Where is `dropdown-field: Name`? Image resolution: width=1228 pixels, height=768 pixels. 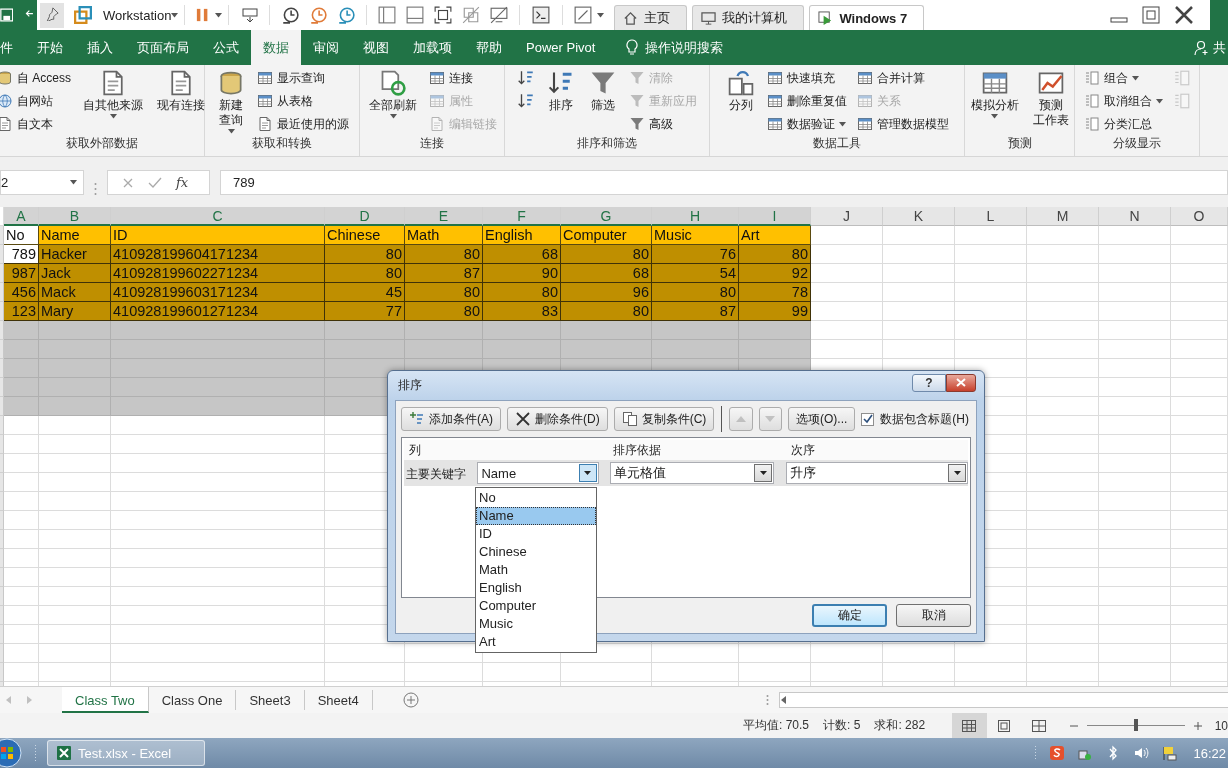
dropdown-field: Name is located at coordinates (538, 473).